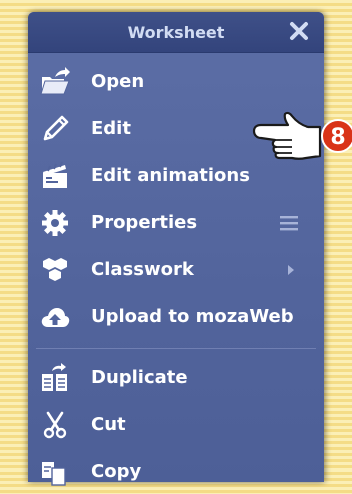  I want to click on menu-item-label: Edit animations, so click(170, 175).